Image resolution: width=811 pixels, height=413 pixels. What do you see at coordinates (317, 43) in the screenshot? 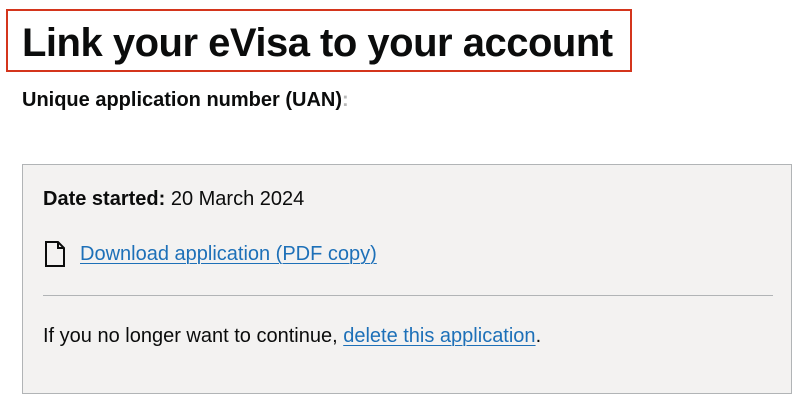
I see `page-title: Link your eVisa to your account` at bounding box center [317, 43].